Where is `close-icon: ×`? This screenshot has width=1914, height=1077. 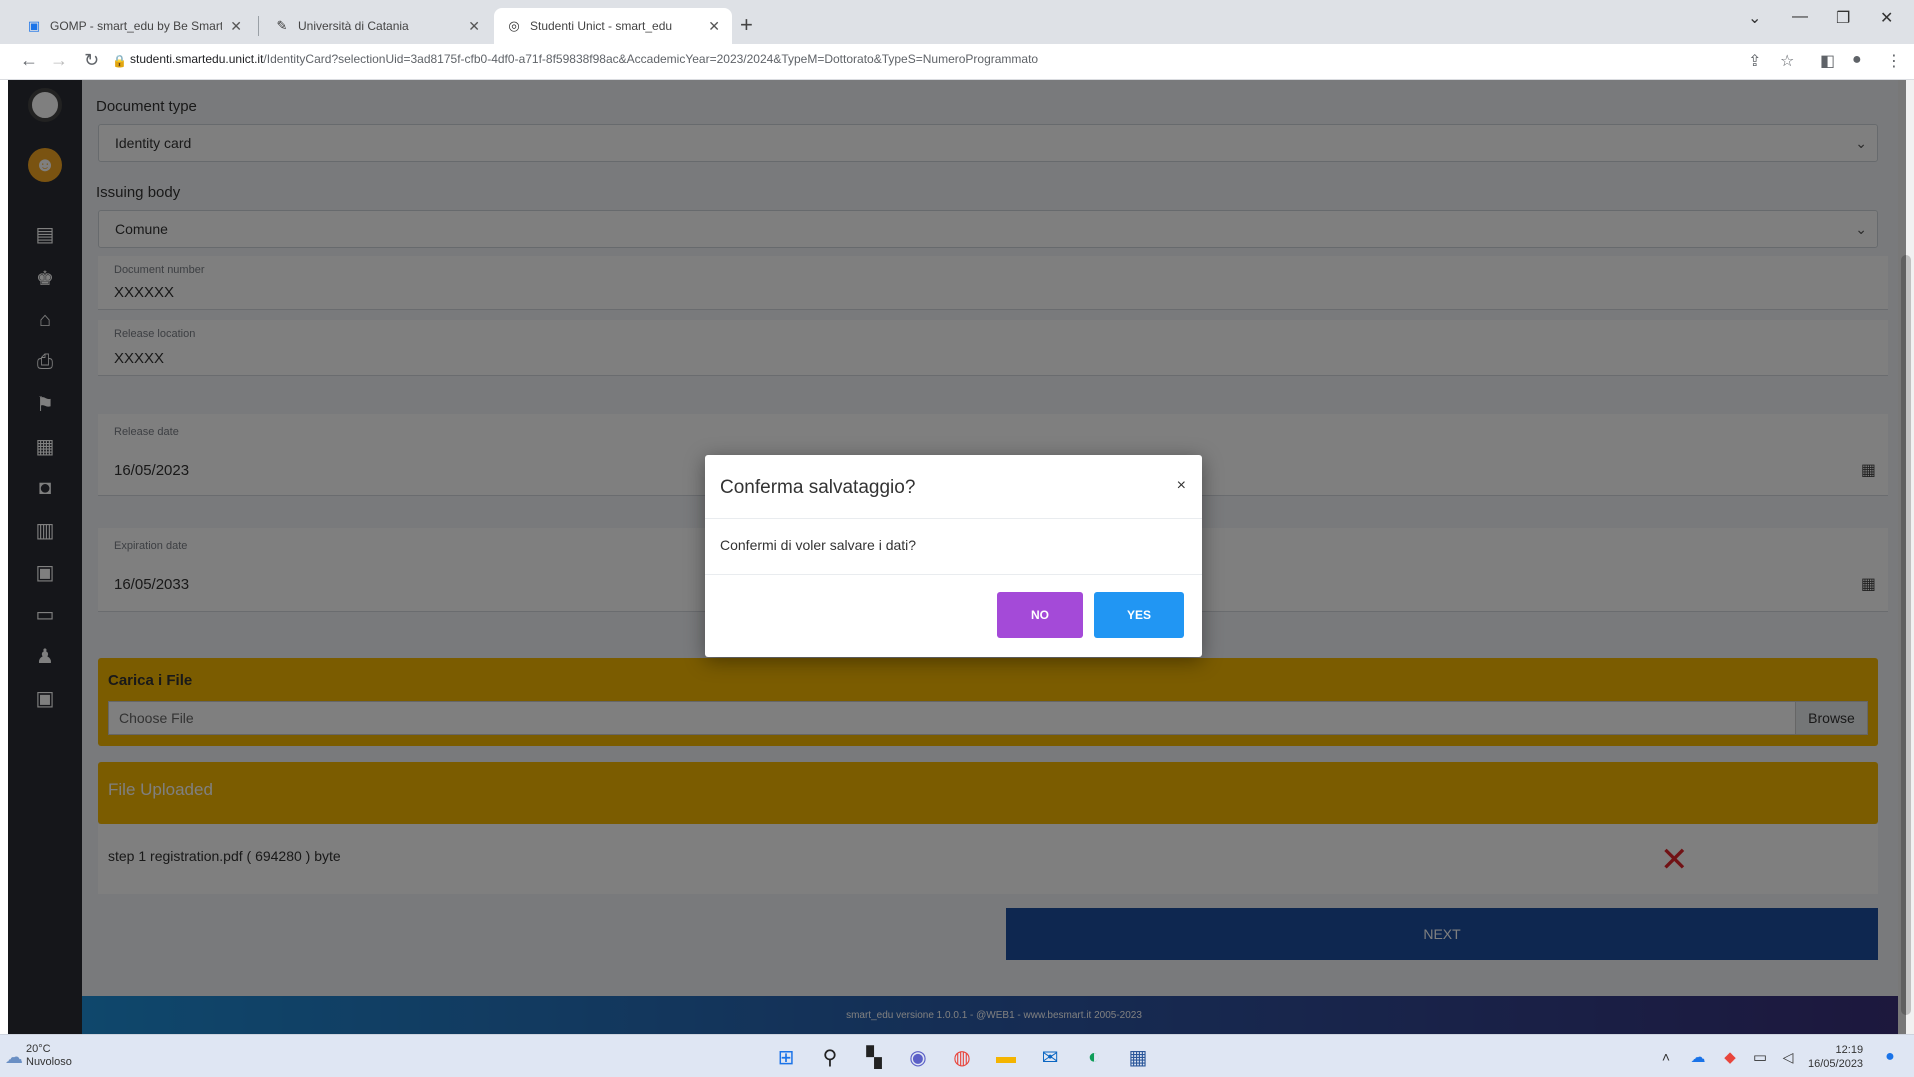 close-icon: × is located at coordinates (1181, 486).